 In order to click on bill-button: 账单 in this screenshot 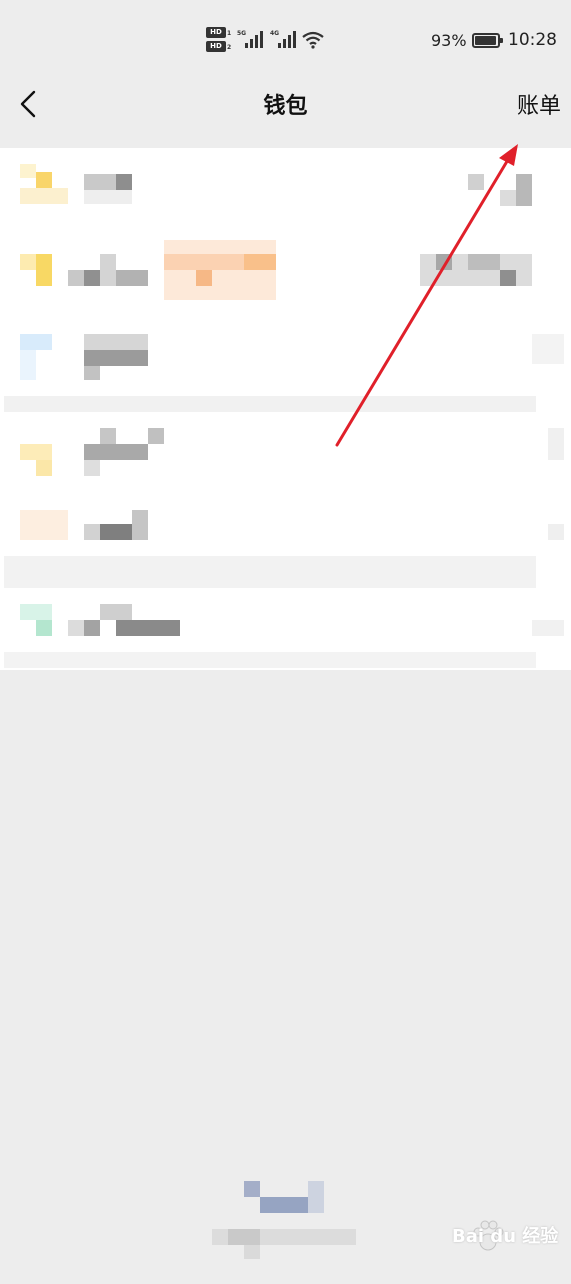, I will do `click(539, 104)`.